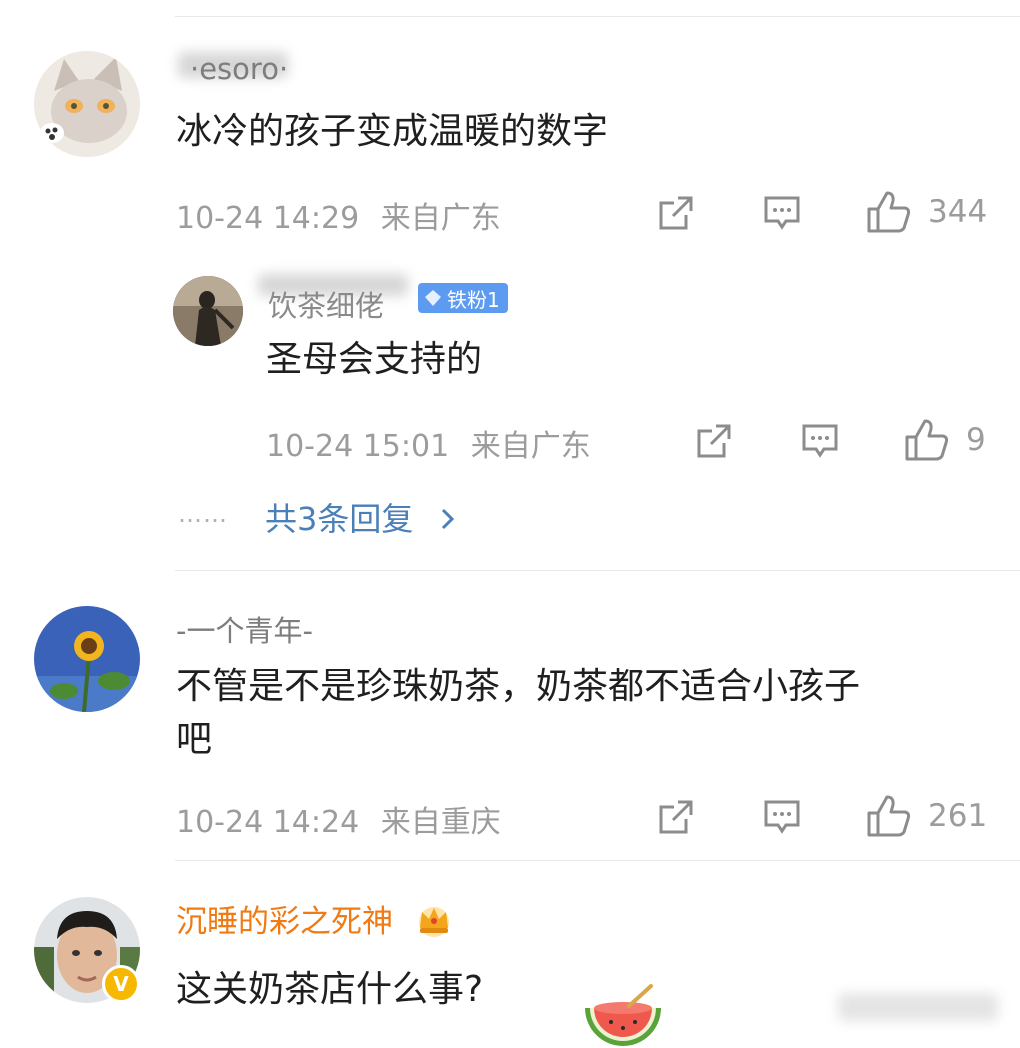  Describe the element at coordinates (440, 218) in the screenshot. I see `comment-location: 来自广东` at that location.